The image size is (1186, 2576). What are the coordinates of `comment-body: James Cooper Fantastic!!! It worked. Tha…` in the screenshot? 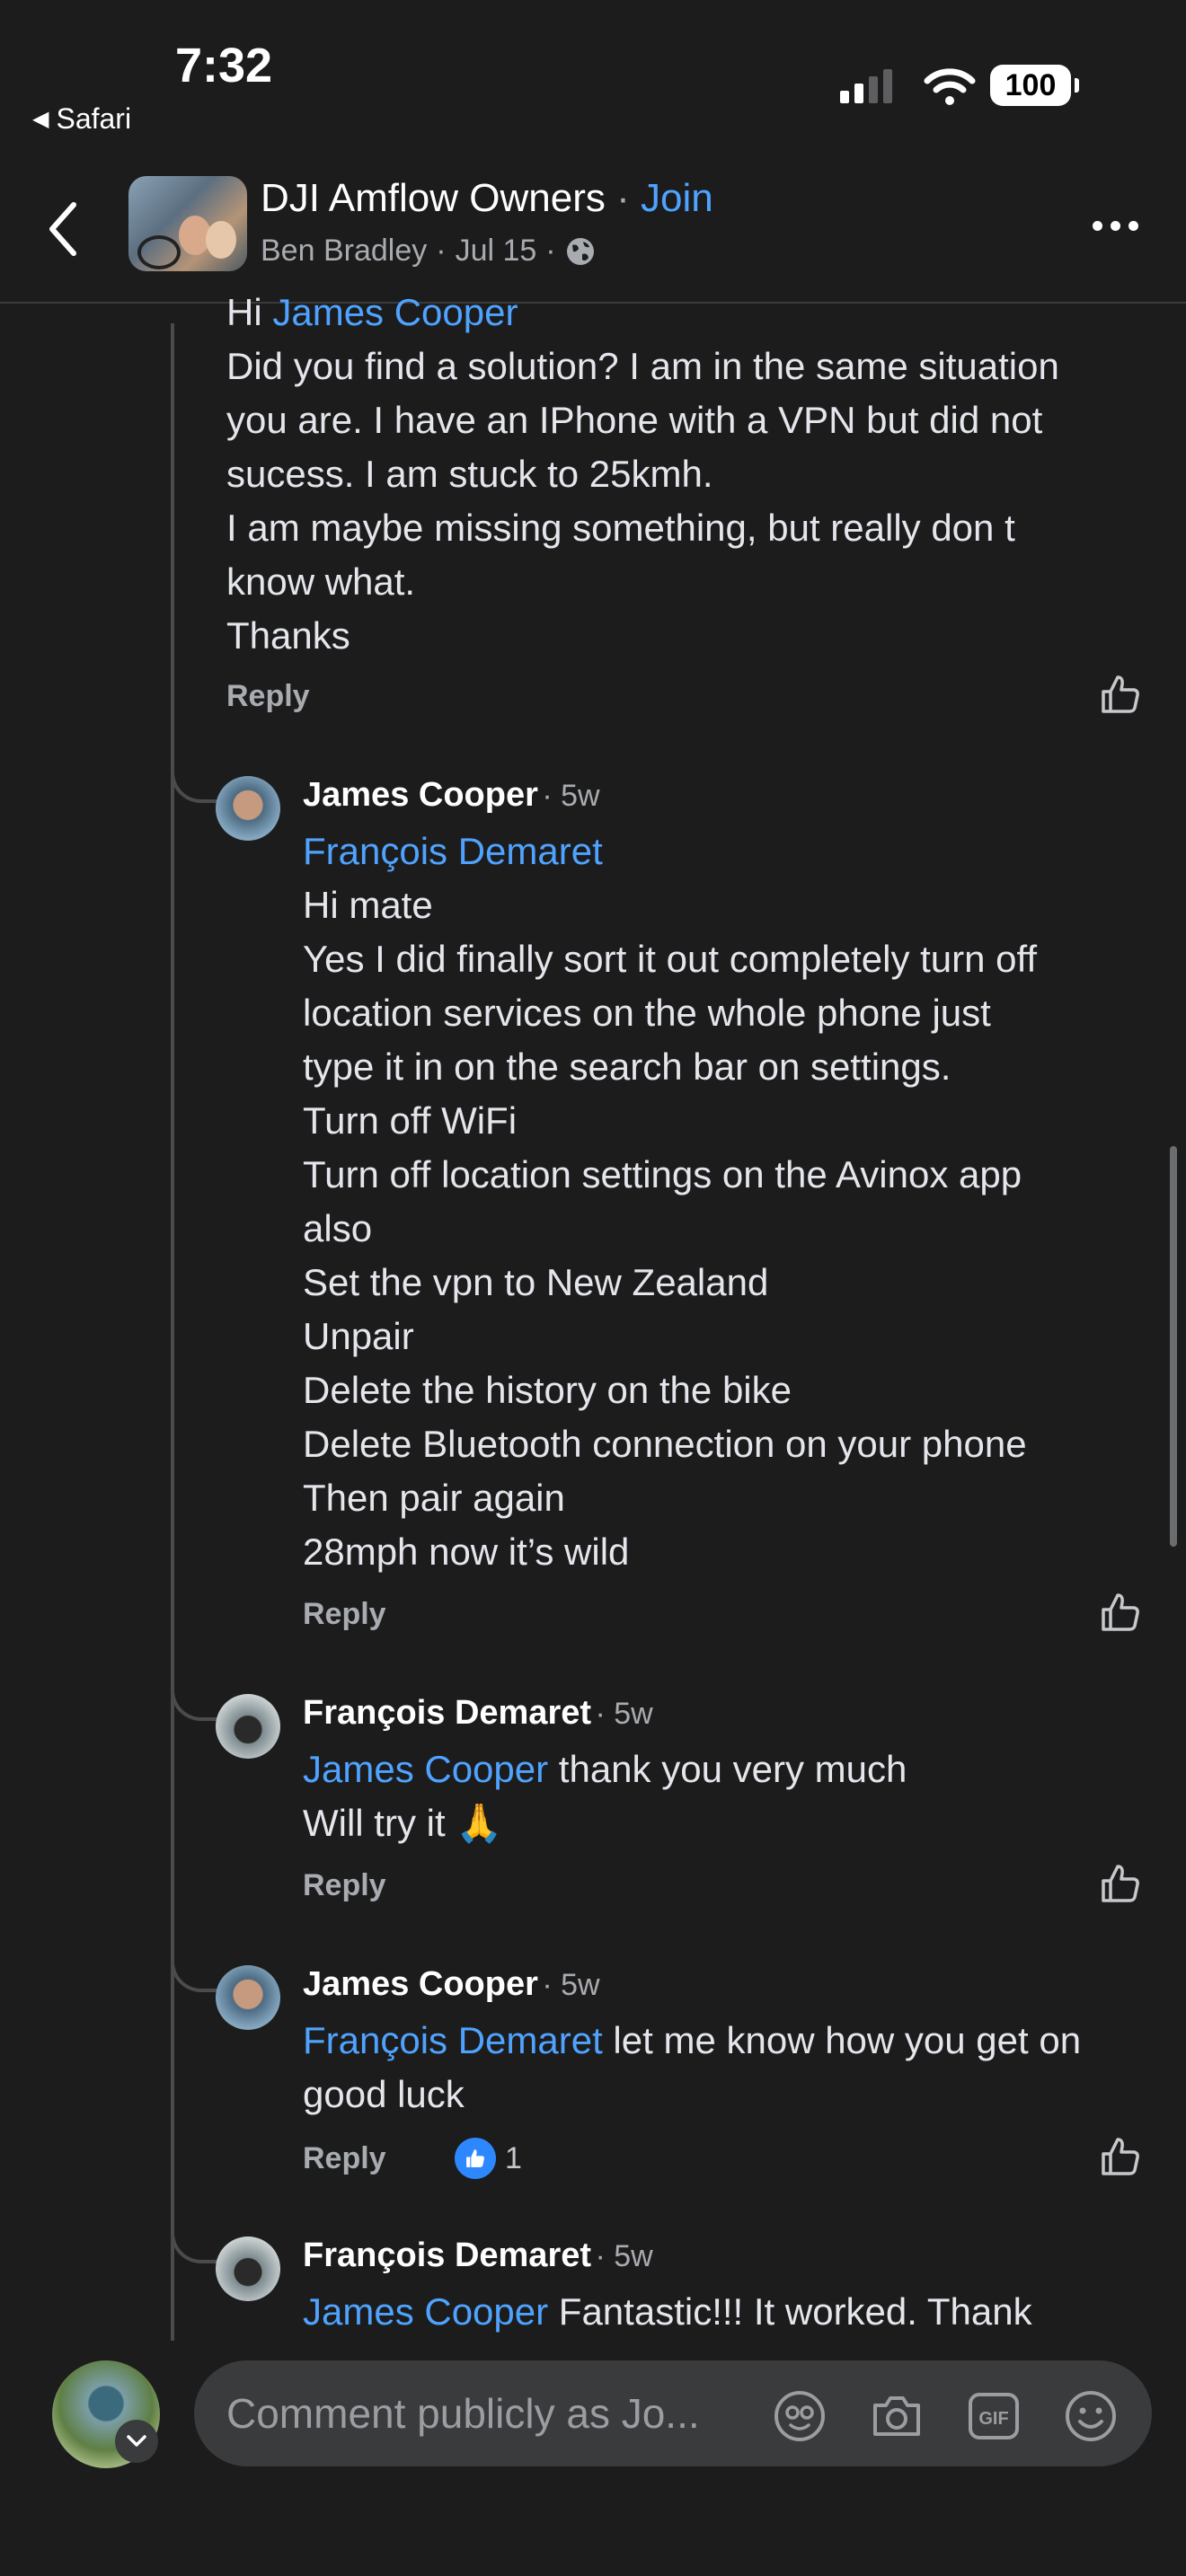 It's located at (667, 2312).